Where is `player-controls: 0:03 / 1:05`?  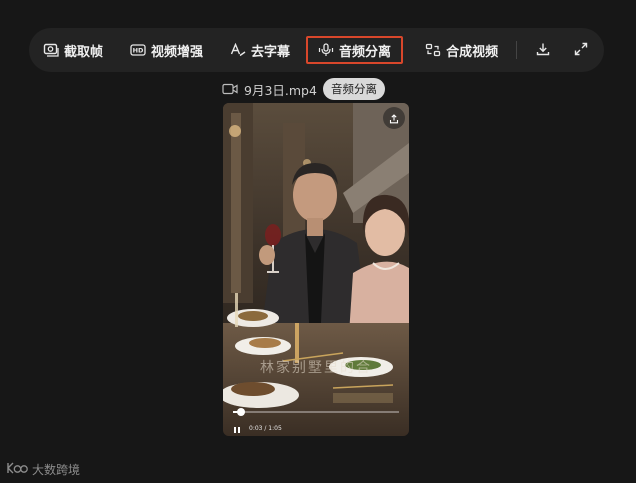 player-controls: 0:03 / 1:05 is located at coordinates (257, 427).